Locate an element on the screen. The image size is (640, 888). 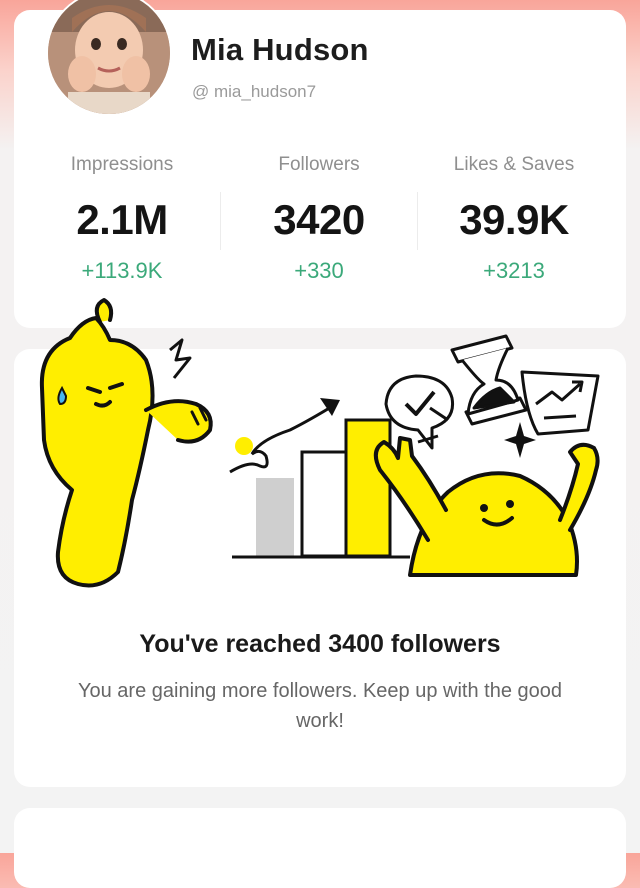
left-mascot is located at coordinates (126, 443).